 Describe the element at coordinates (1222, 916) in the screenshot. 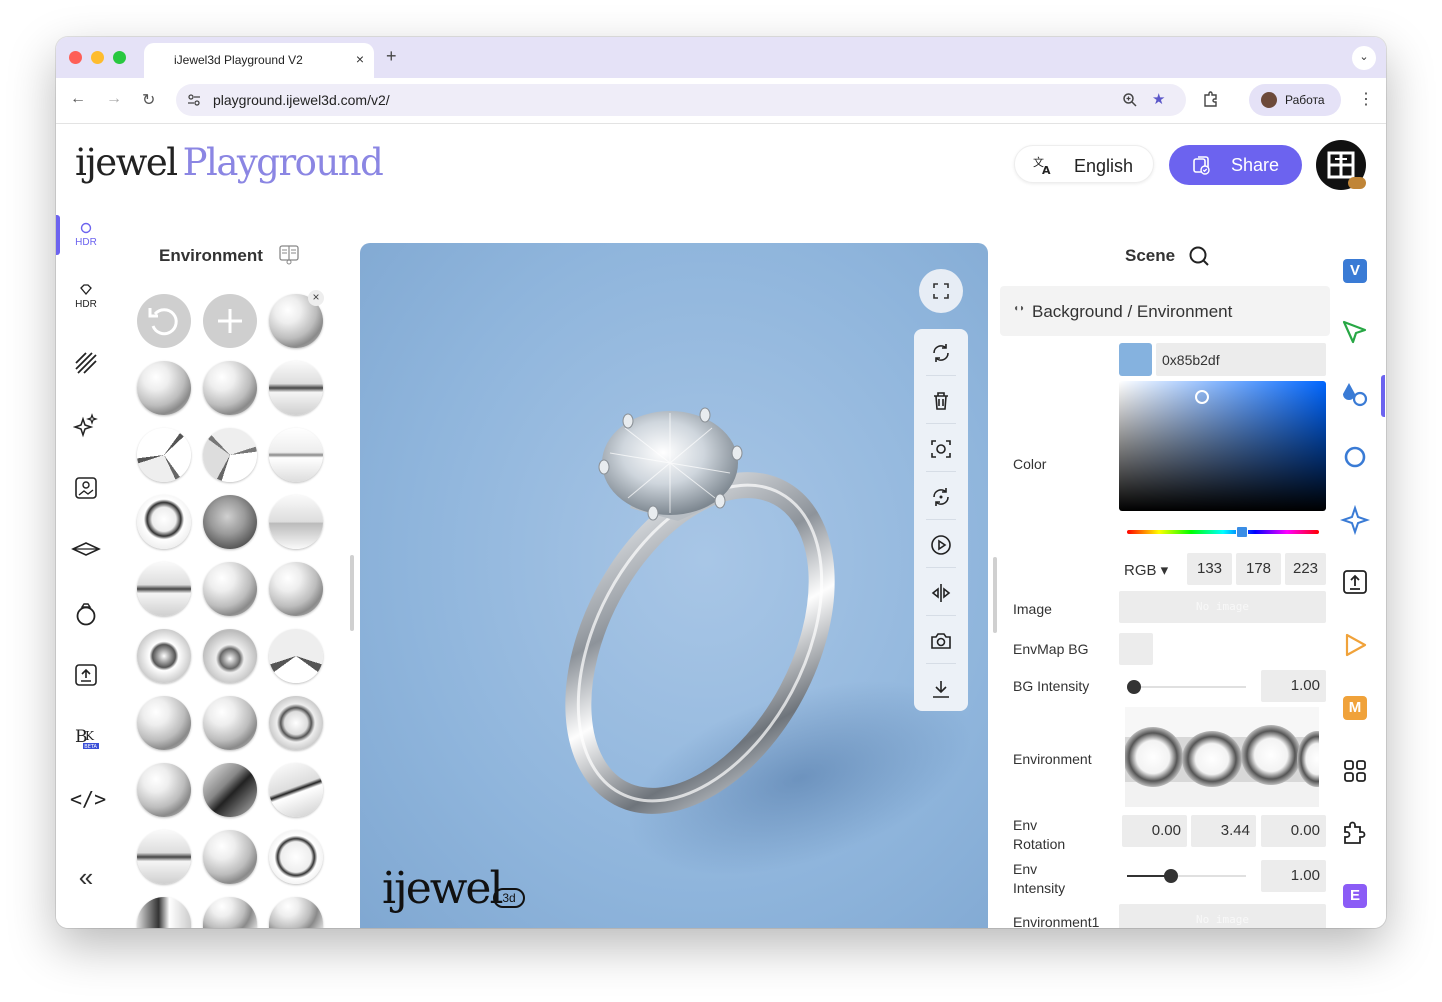

I see `environment1-picker: No image` at that location.